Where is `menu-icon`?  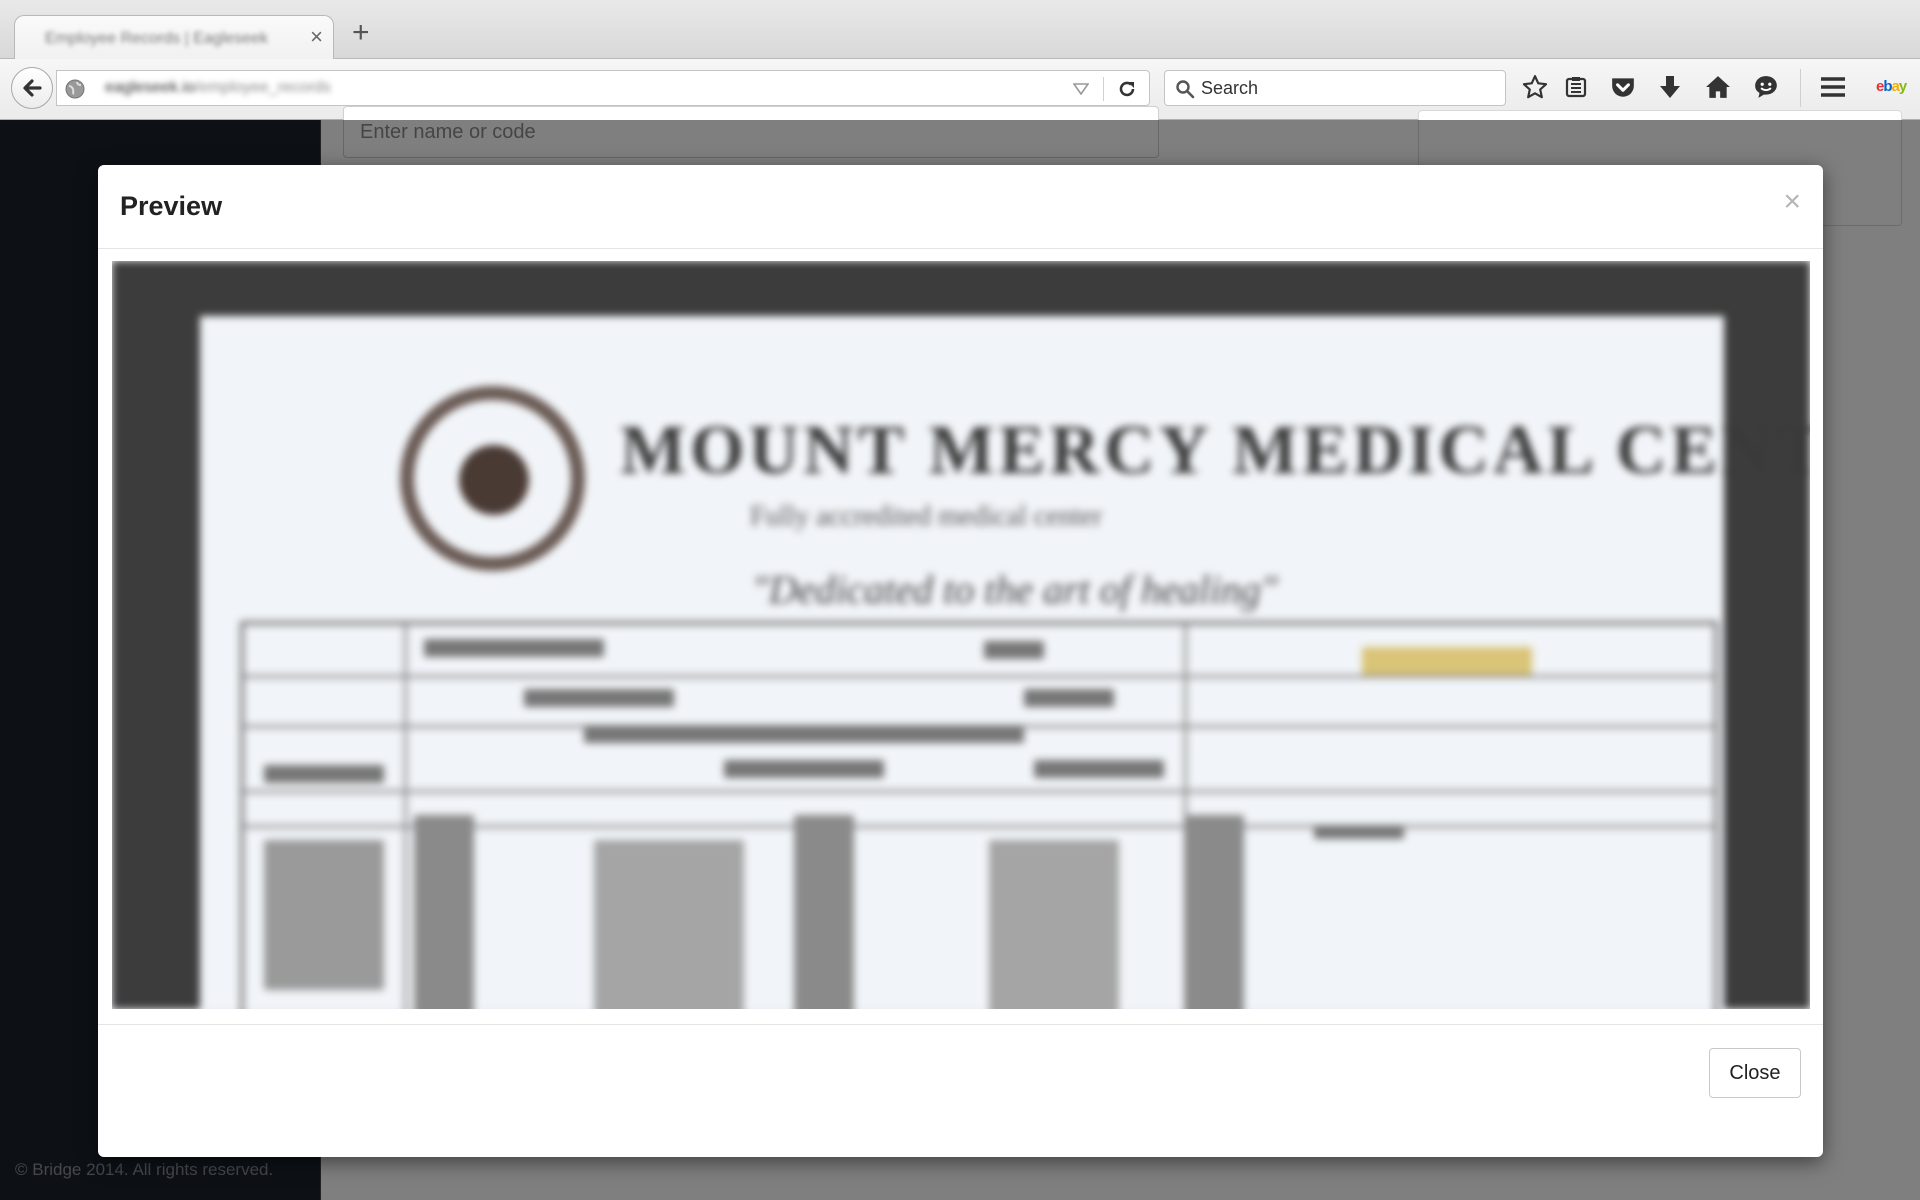
menu-icon is located at coordinates (1833, 87).